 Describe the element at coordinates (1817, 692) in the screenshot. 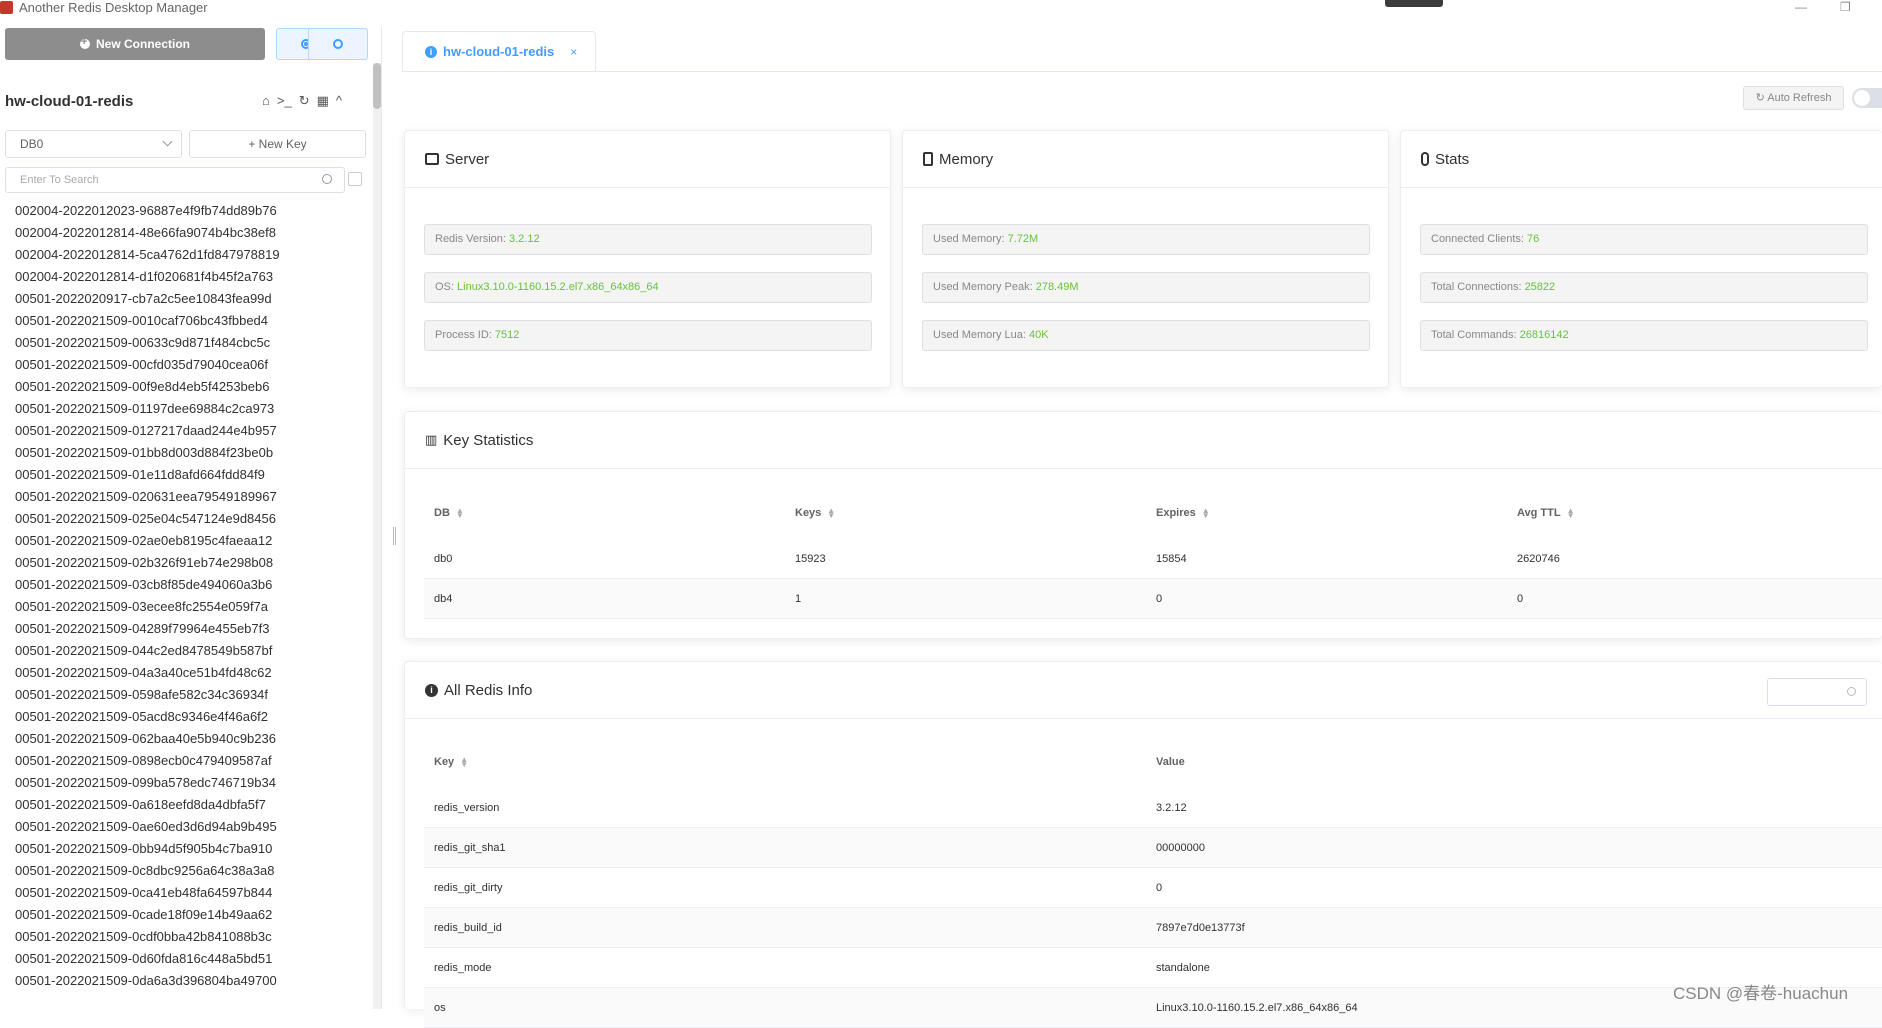

I see `info-search-input` at that location.